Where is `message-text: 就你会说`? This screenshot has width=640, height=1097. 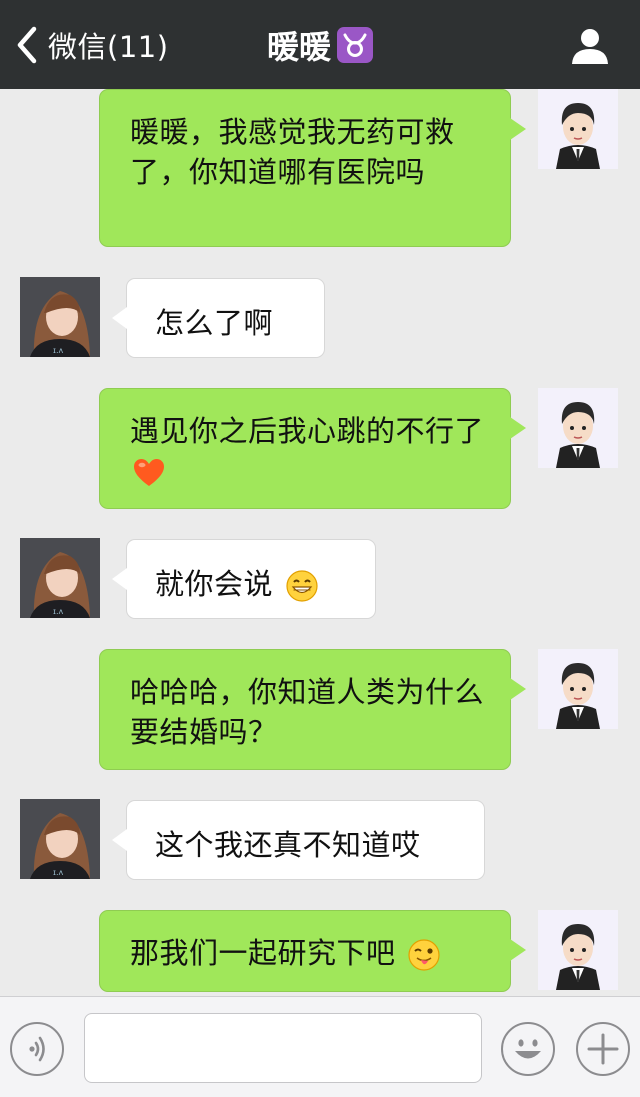
message-text: 就你会说 is located at coordinates (214, 584).